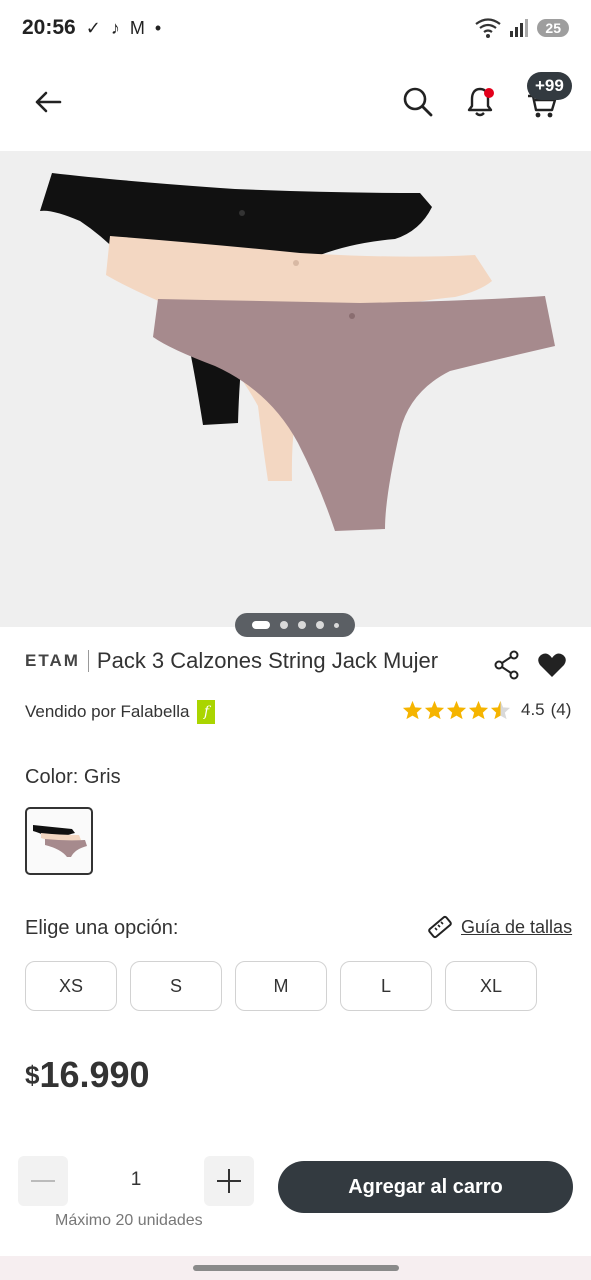 This screenshot has width=591, height=1280. I want to click on seller-row: Vendido por Falabella f, so click(120, 712).